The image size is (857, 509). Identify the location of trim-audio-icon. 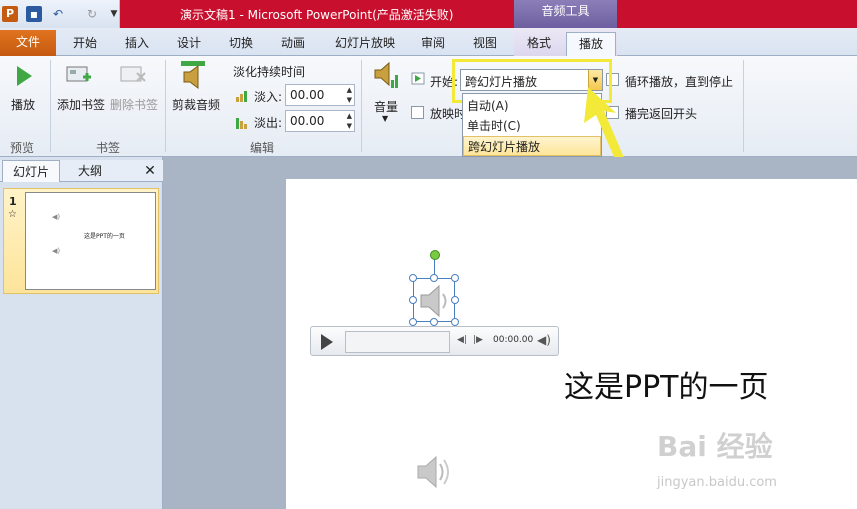
(194, 75).